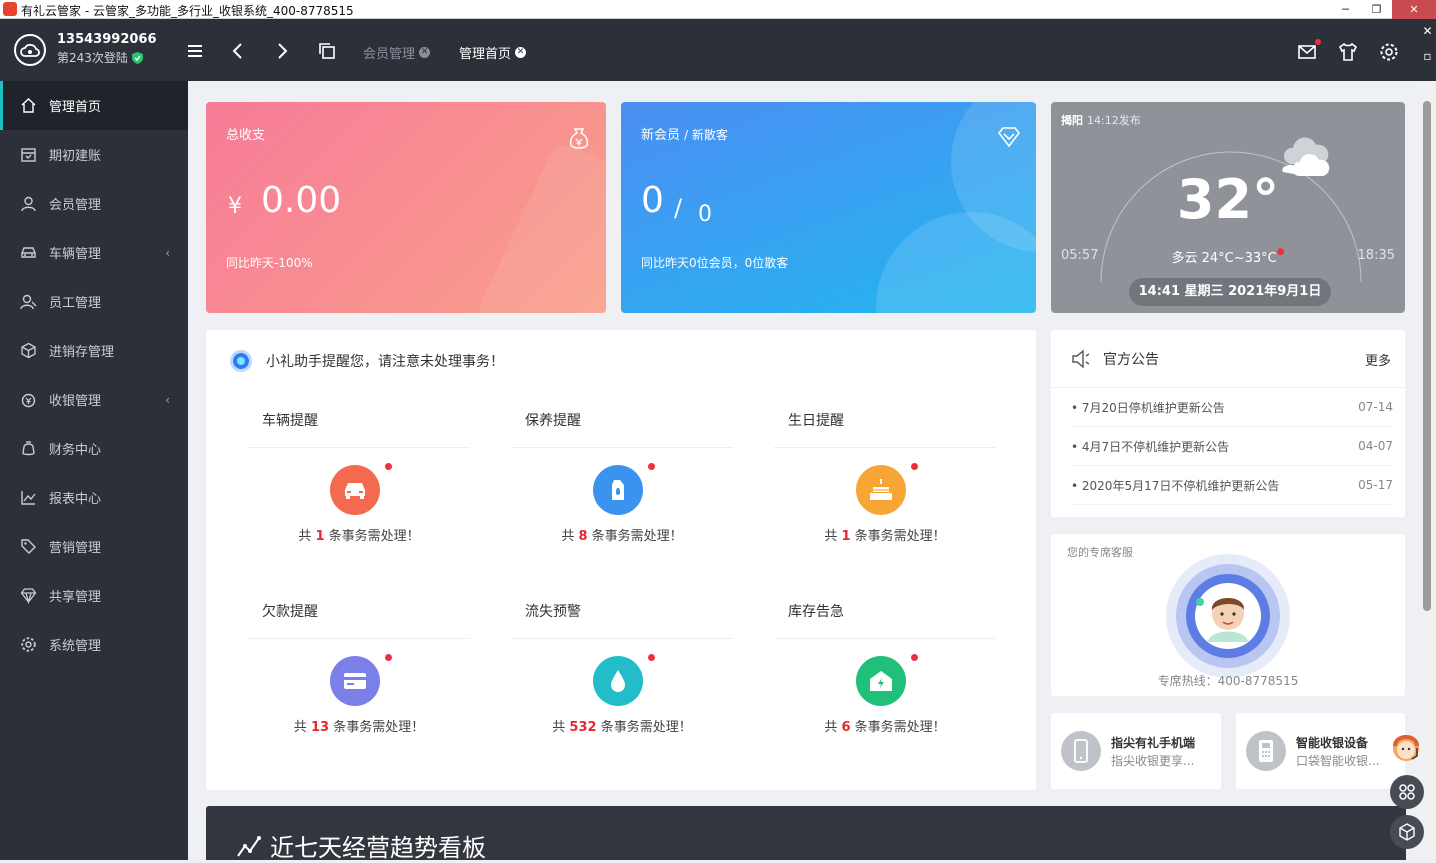 The width and height of the screenshot is (1436, 863). What do you see at coordinates (493, 52) in the screenshot?
I see `tab-home: 管理首页 ✕` at bounding box center [493, 52].